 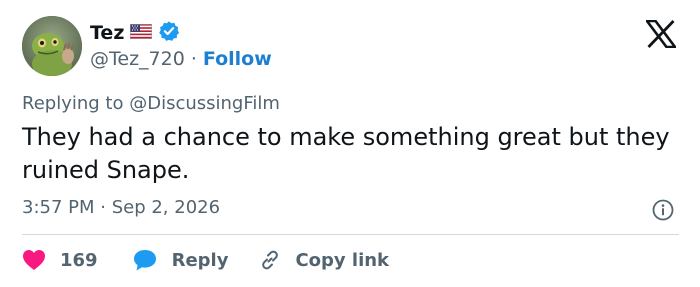 I want to click on action-bar: 169 Reply Copy link, so click(x=205, y=260).